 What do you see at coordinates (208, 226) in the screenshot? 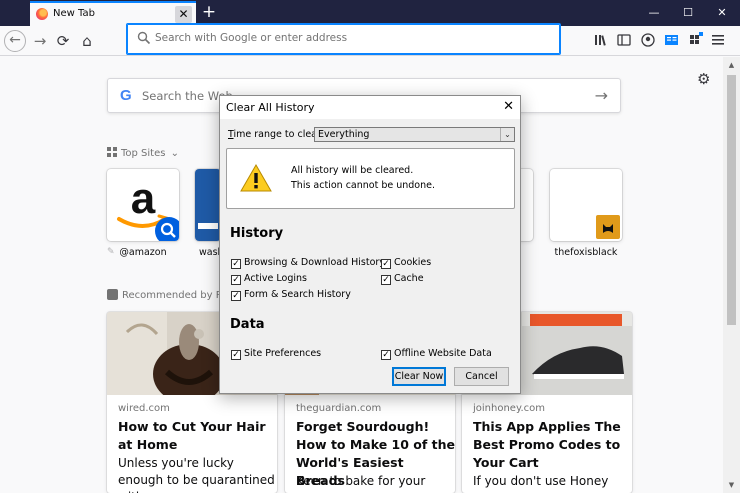
I see `site-screenshot-bar` at bounding box center [208, 226].